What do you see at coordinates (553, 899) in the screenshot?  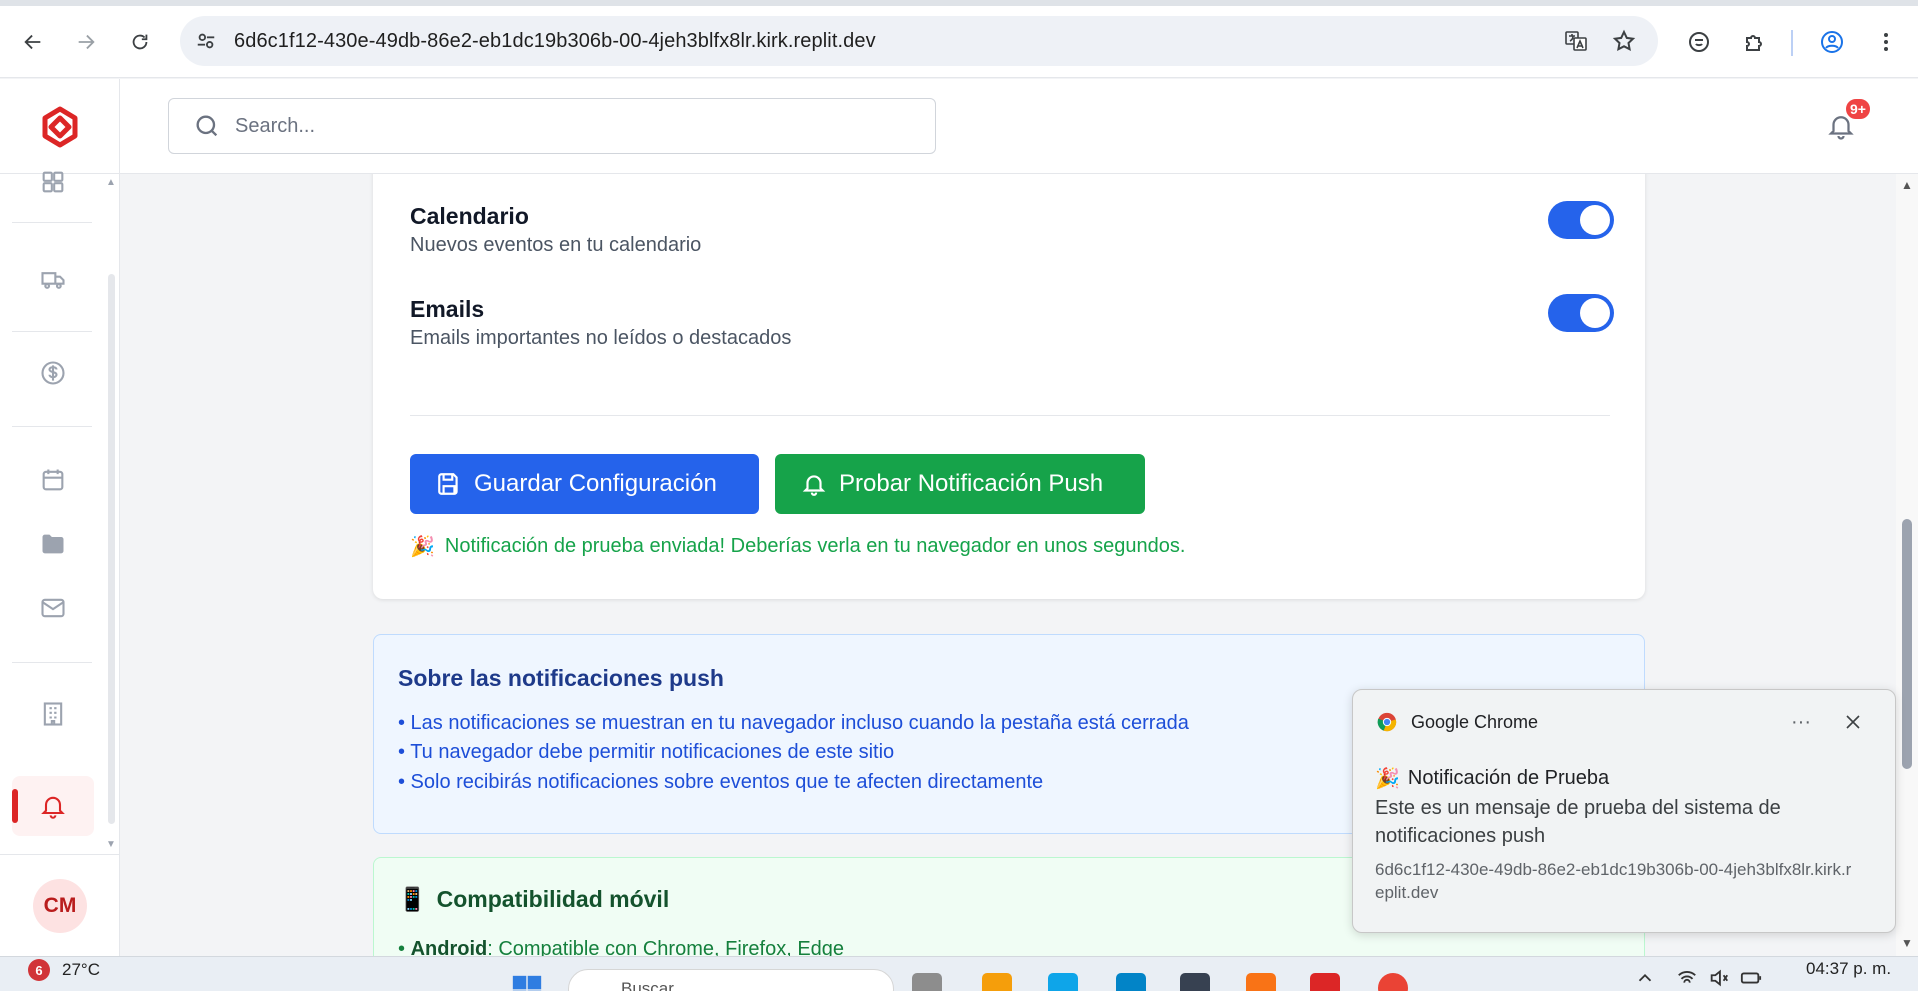 I see `mobile-title-text: Compatibilidad móvil` at bounding box center [553, 899].